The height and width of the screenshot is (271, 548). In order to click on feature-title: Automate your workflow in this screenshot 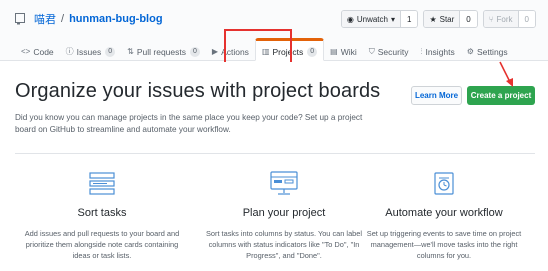, I will do `click(444, 213)`.